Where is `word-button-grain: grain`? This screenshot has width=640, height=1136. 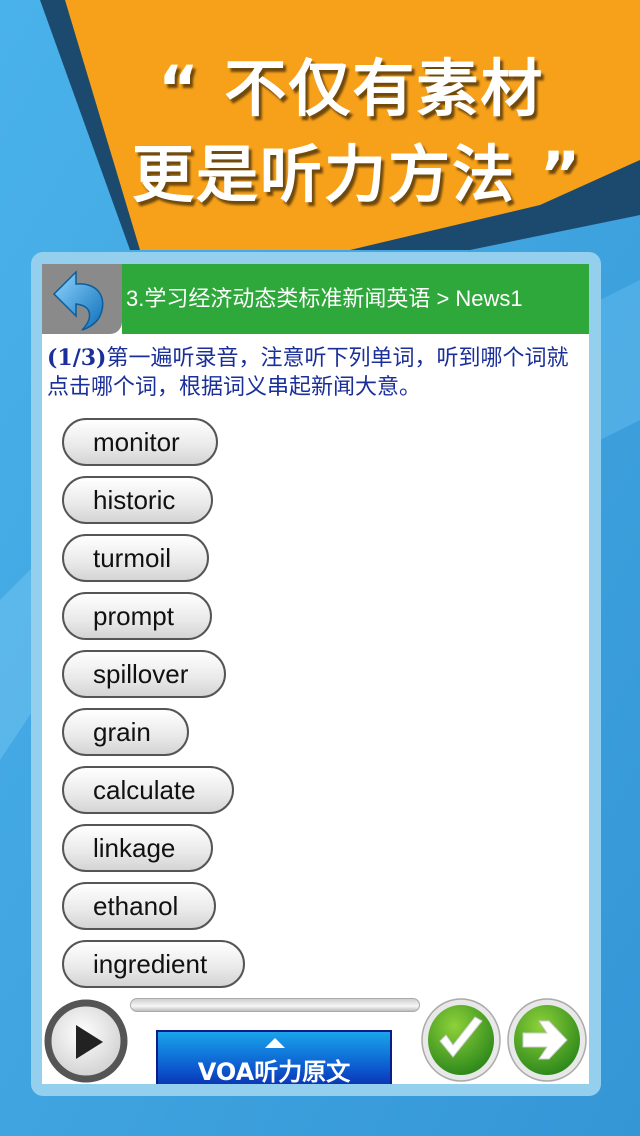
word-button-grain: grain is located at coordinates (125, 732).